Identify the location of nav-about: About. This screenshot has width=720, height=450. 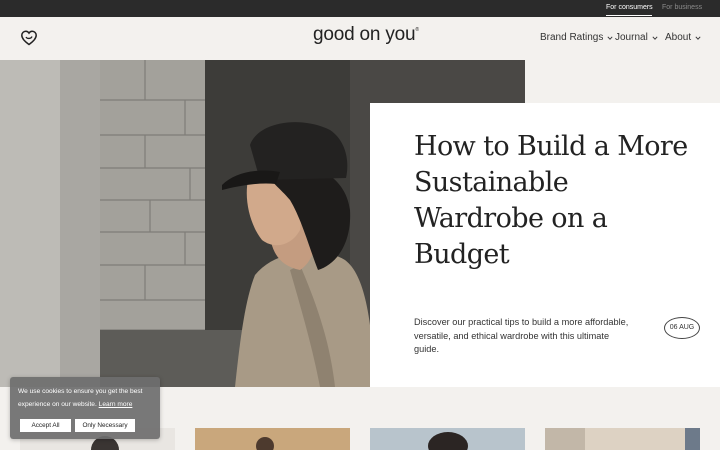
(683, 37).